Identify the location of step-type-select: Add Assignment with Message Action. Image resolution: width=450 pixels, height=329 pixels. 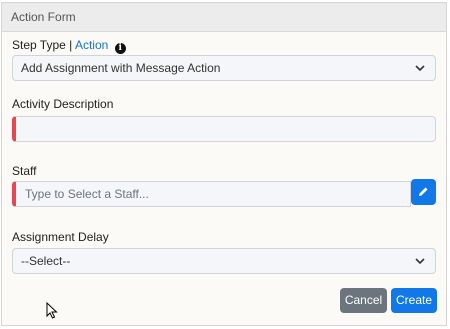
(224, 68).